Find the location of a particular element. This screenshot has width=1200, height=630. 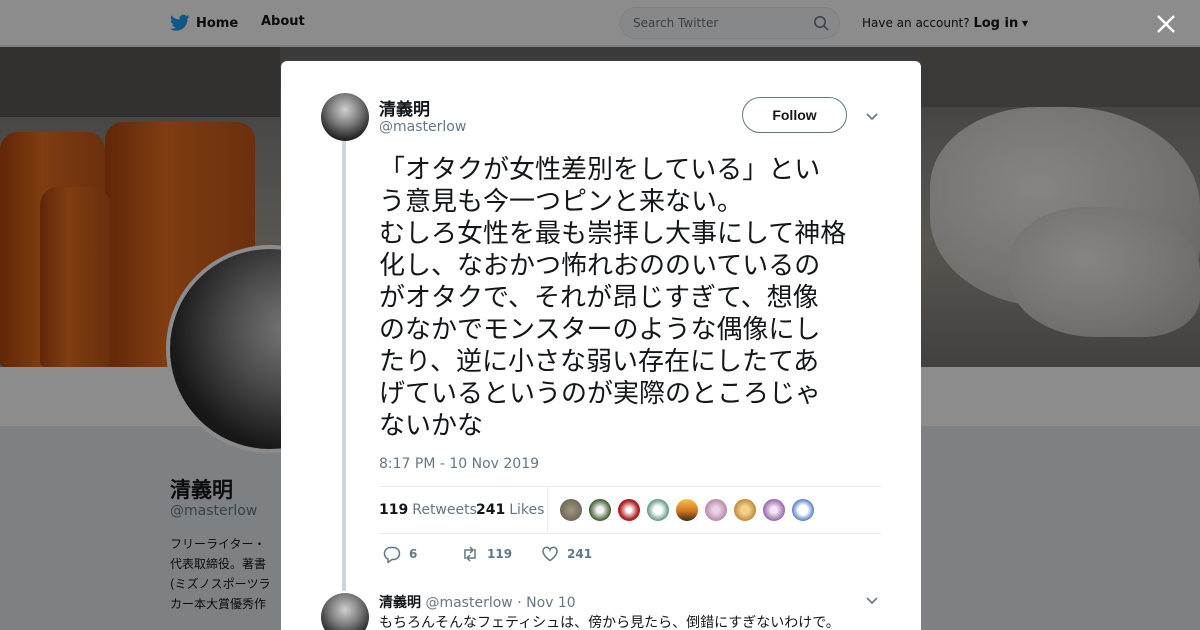

reply-icon is located at coordinates (392, 554).